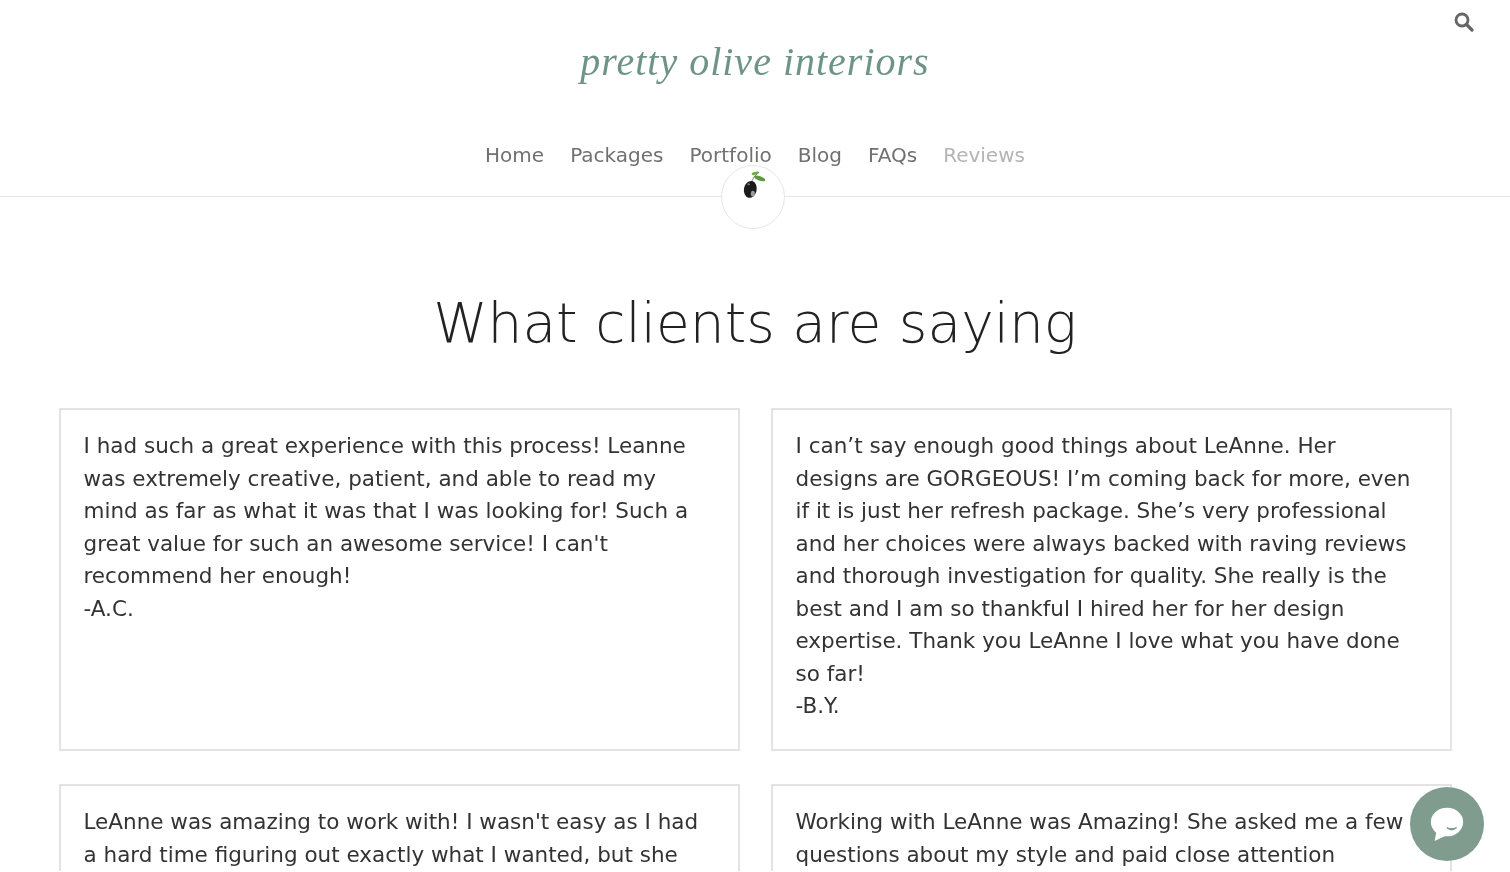 The height and width of the screenshot is (872, 1510). Describe the element at coordinates (1447, 824) in the screenshot. I see `speech-bubble-icon` at that location.